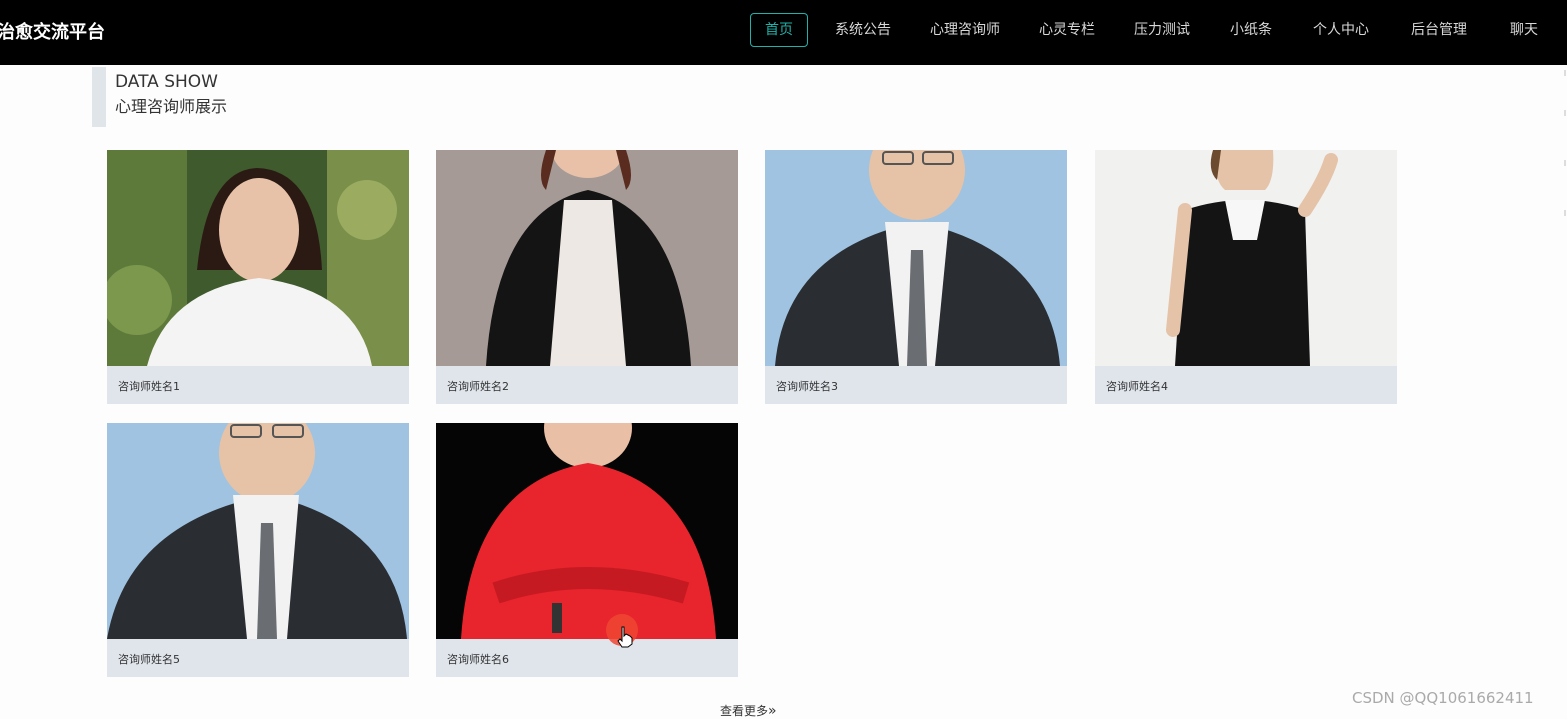 This screenshot has height=719, width=1567. Describe the element at coordinates (1341, 30) in the screenshot. I see `nav-item-profile: 个人中心` at that location.